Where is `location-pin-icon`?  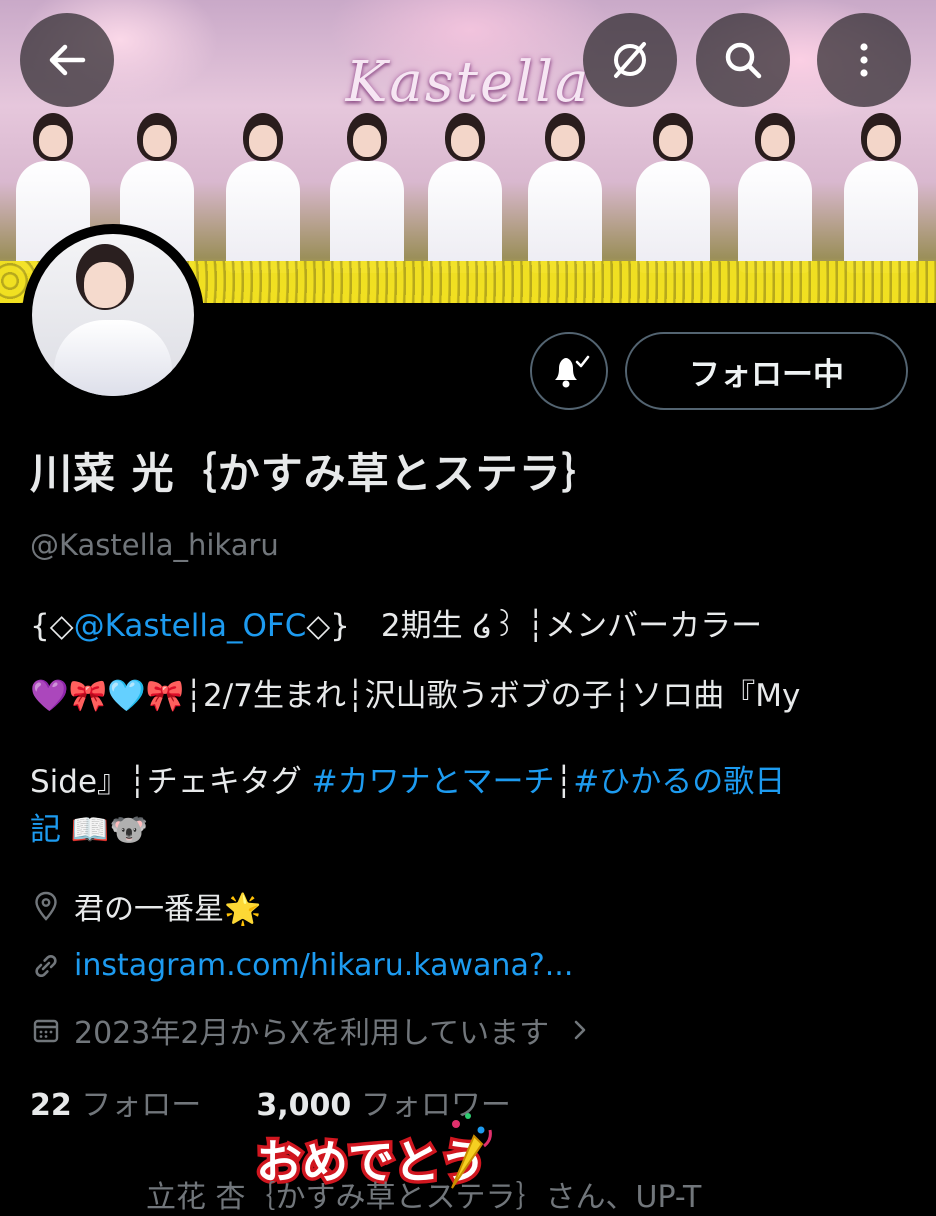 location-pin-icon is located at coordinates (46, 906).